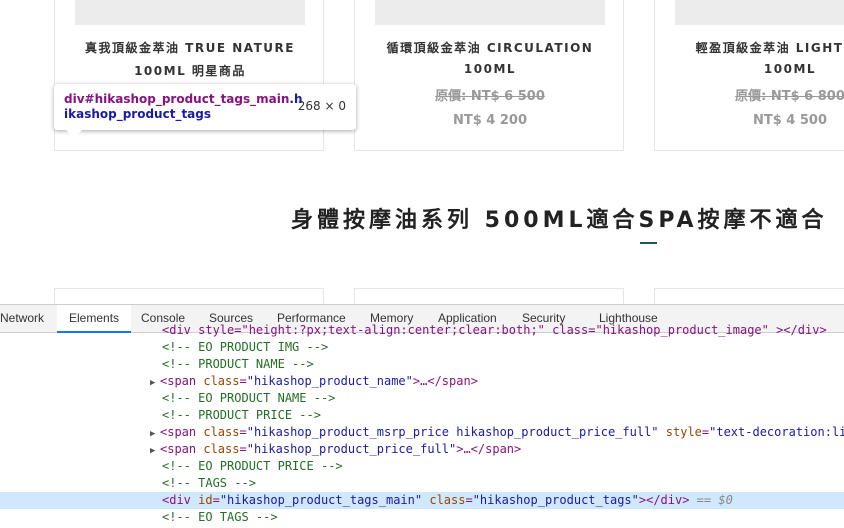  I want to click on product-msrp-price: 原價: NT$ 6 800, so click(789, 96).